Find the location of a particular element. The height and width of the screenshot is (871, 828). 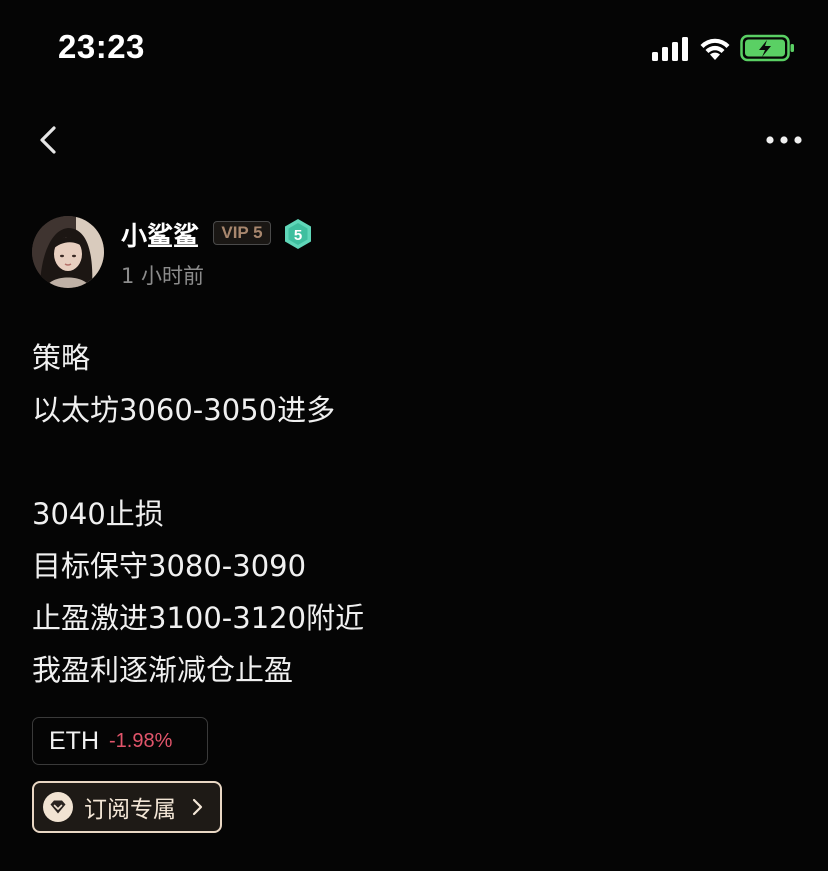

chevron-right-icon is located at coordinates (197, 807).